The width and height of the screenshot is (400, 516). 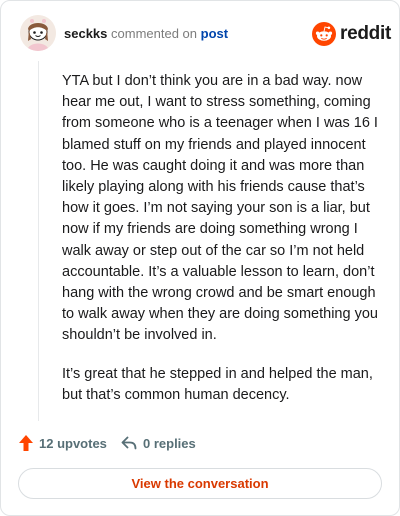 I want to click on post-link: post, so click(x=214, y=33).